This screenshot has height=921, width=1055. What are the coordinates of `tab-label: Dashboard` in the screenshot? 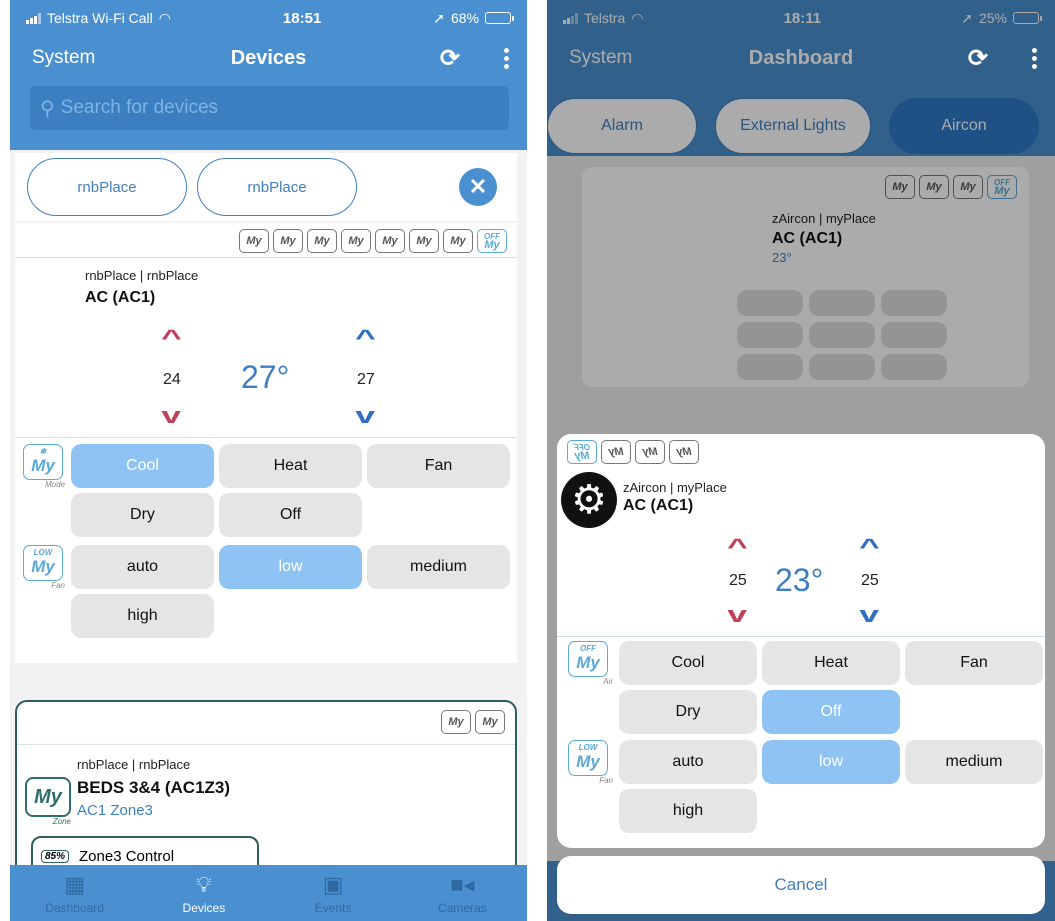 It's located at (74, 908).